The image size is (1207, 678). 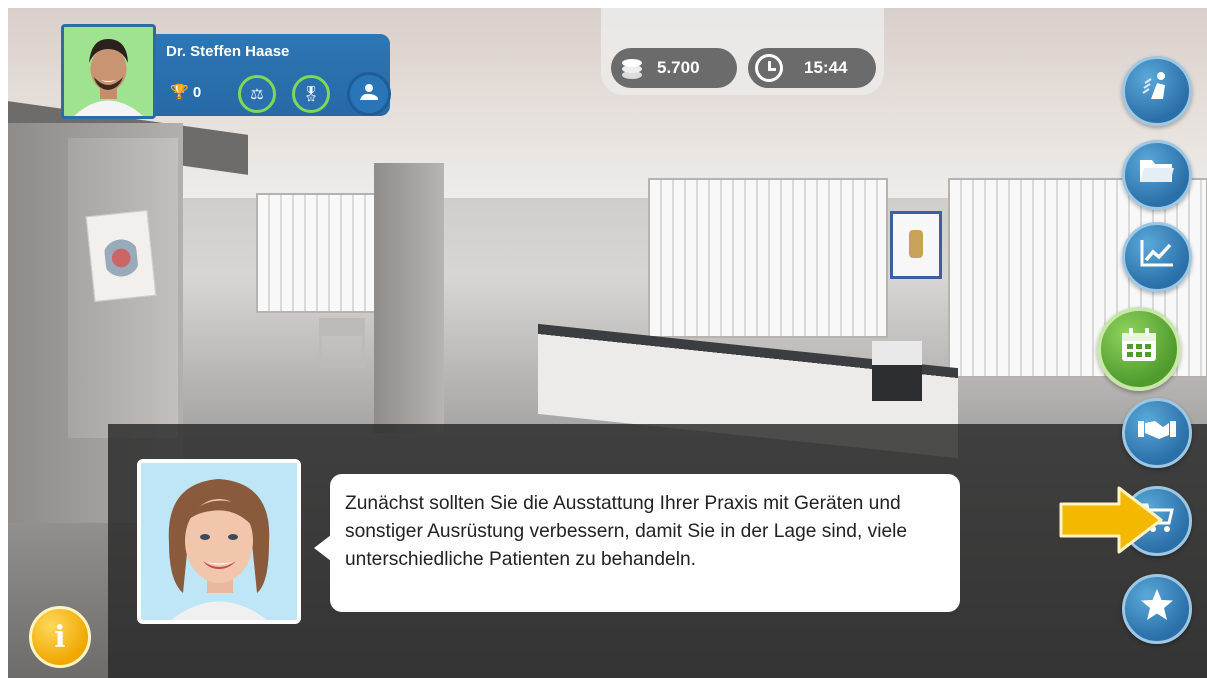 I want to click on time-value: 15:44, so click(x=826, y=67).